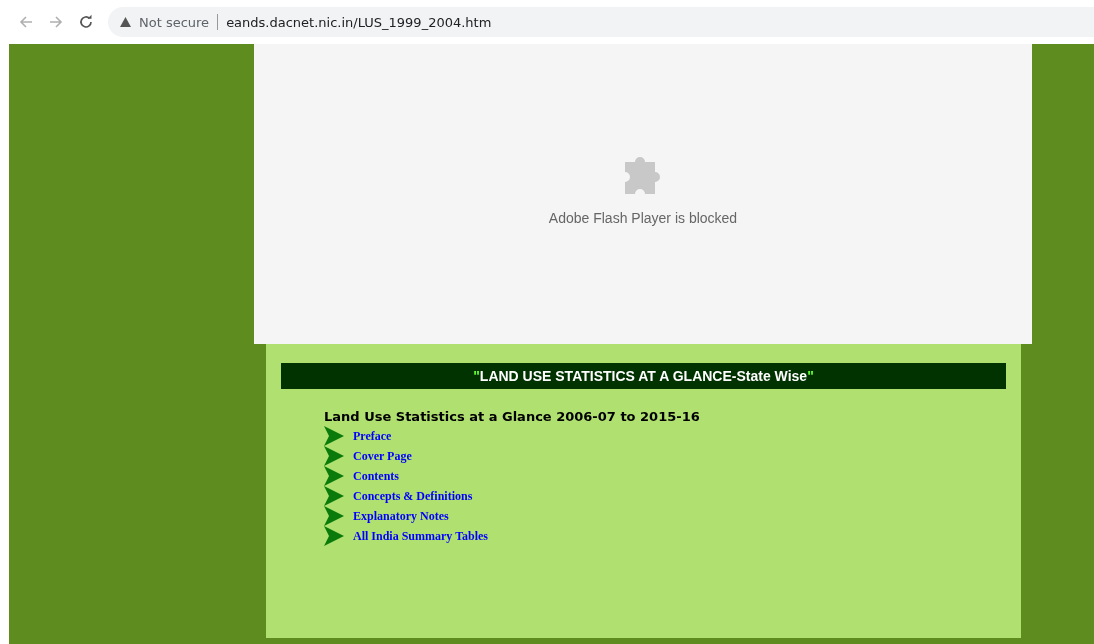 This screenshot has width=1094, height=644. I want to click on document-link: Explanatory Notes, so click(401, 516).